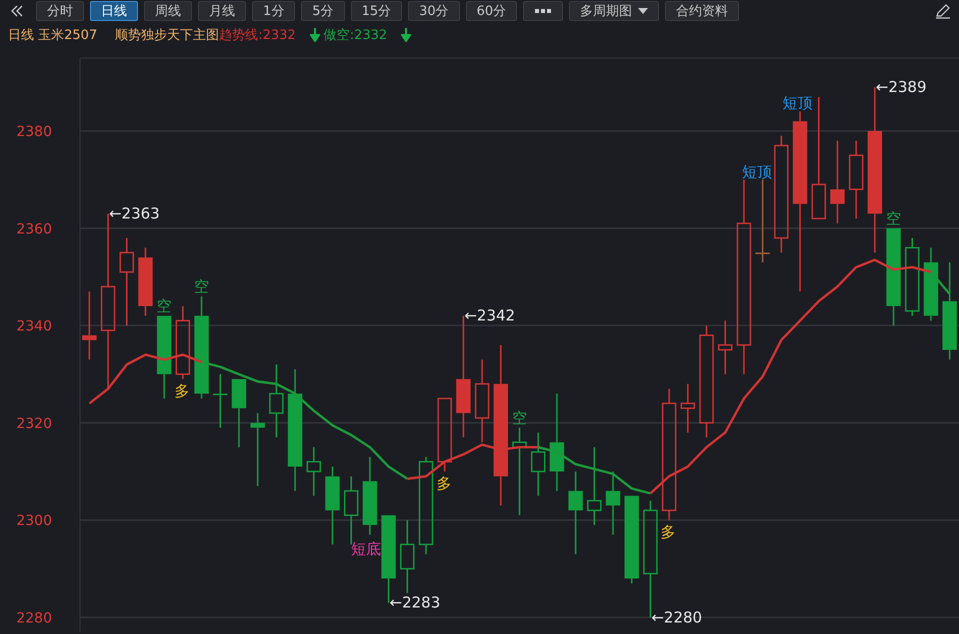  I want to click on trend-value: 趋势线:2332, so click(257, 35).